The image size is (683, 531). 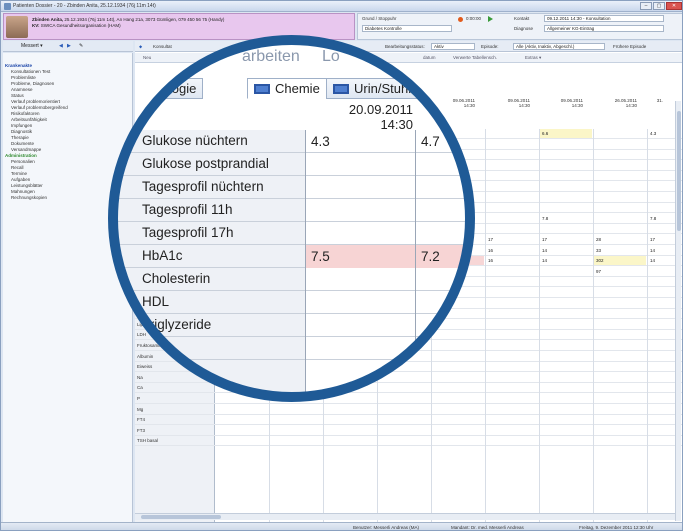 What do you see at coordinates (490, 19) in the screenshot?
I see `play-icon` at bounding box center [490, 19].